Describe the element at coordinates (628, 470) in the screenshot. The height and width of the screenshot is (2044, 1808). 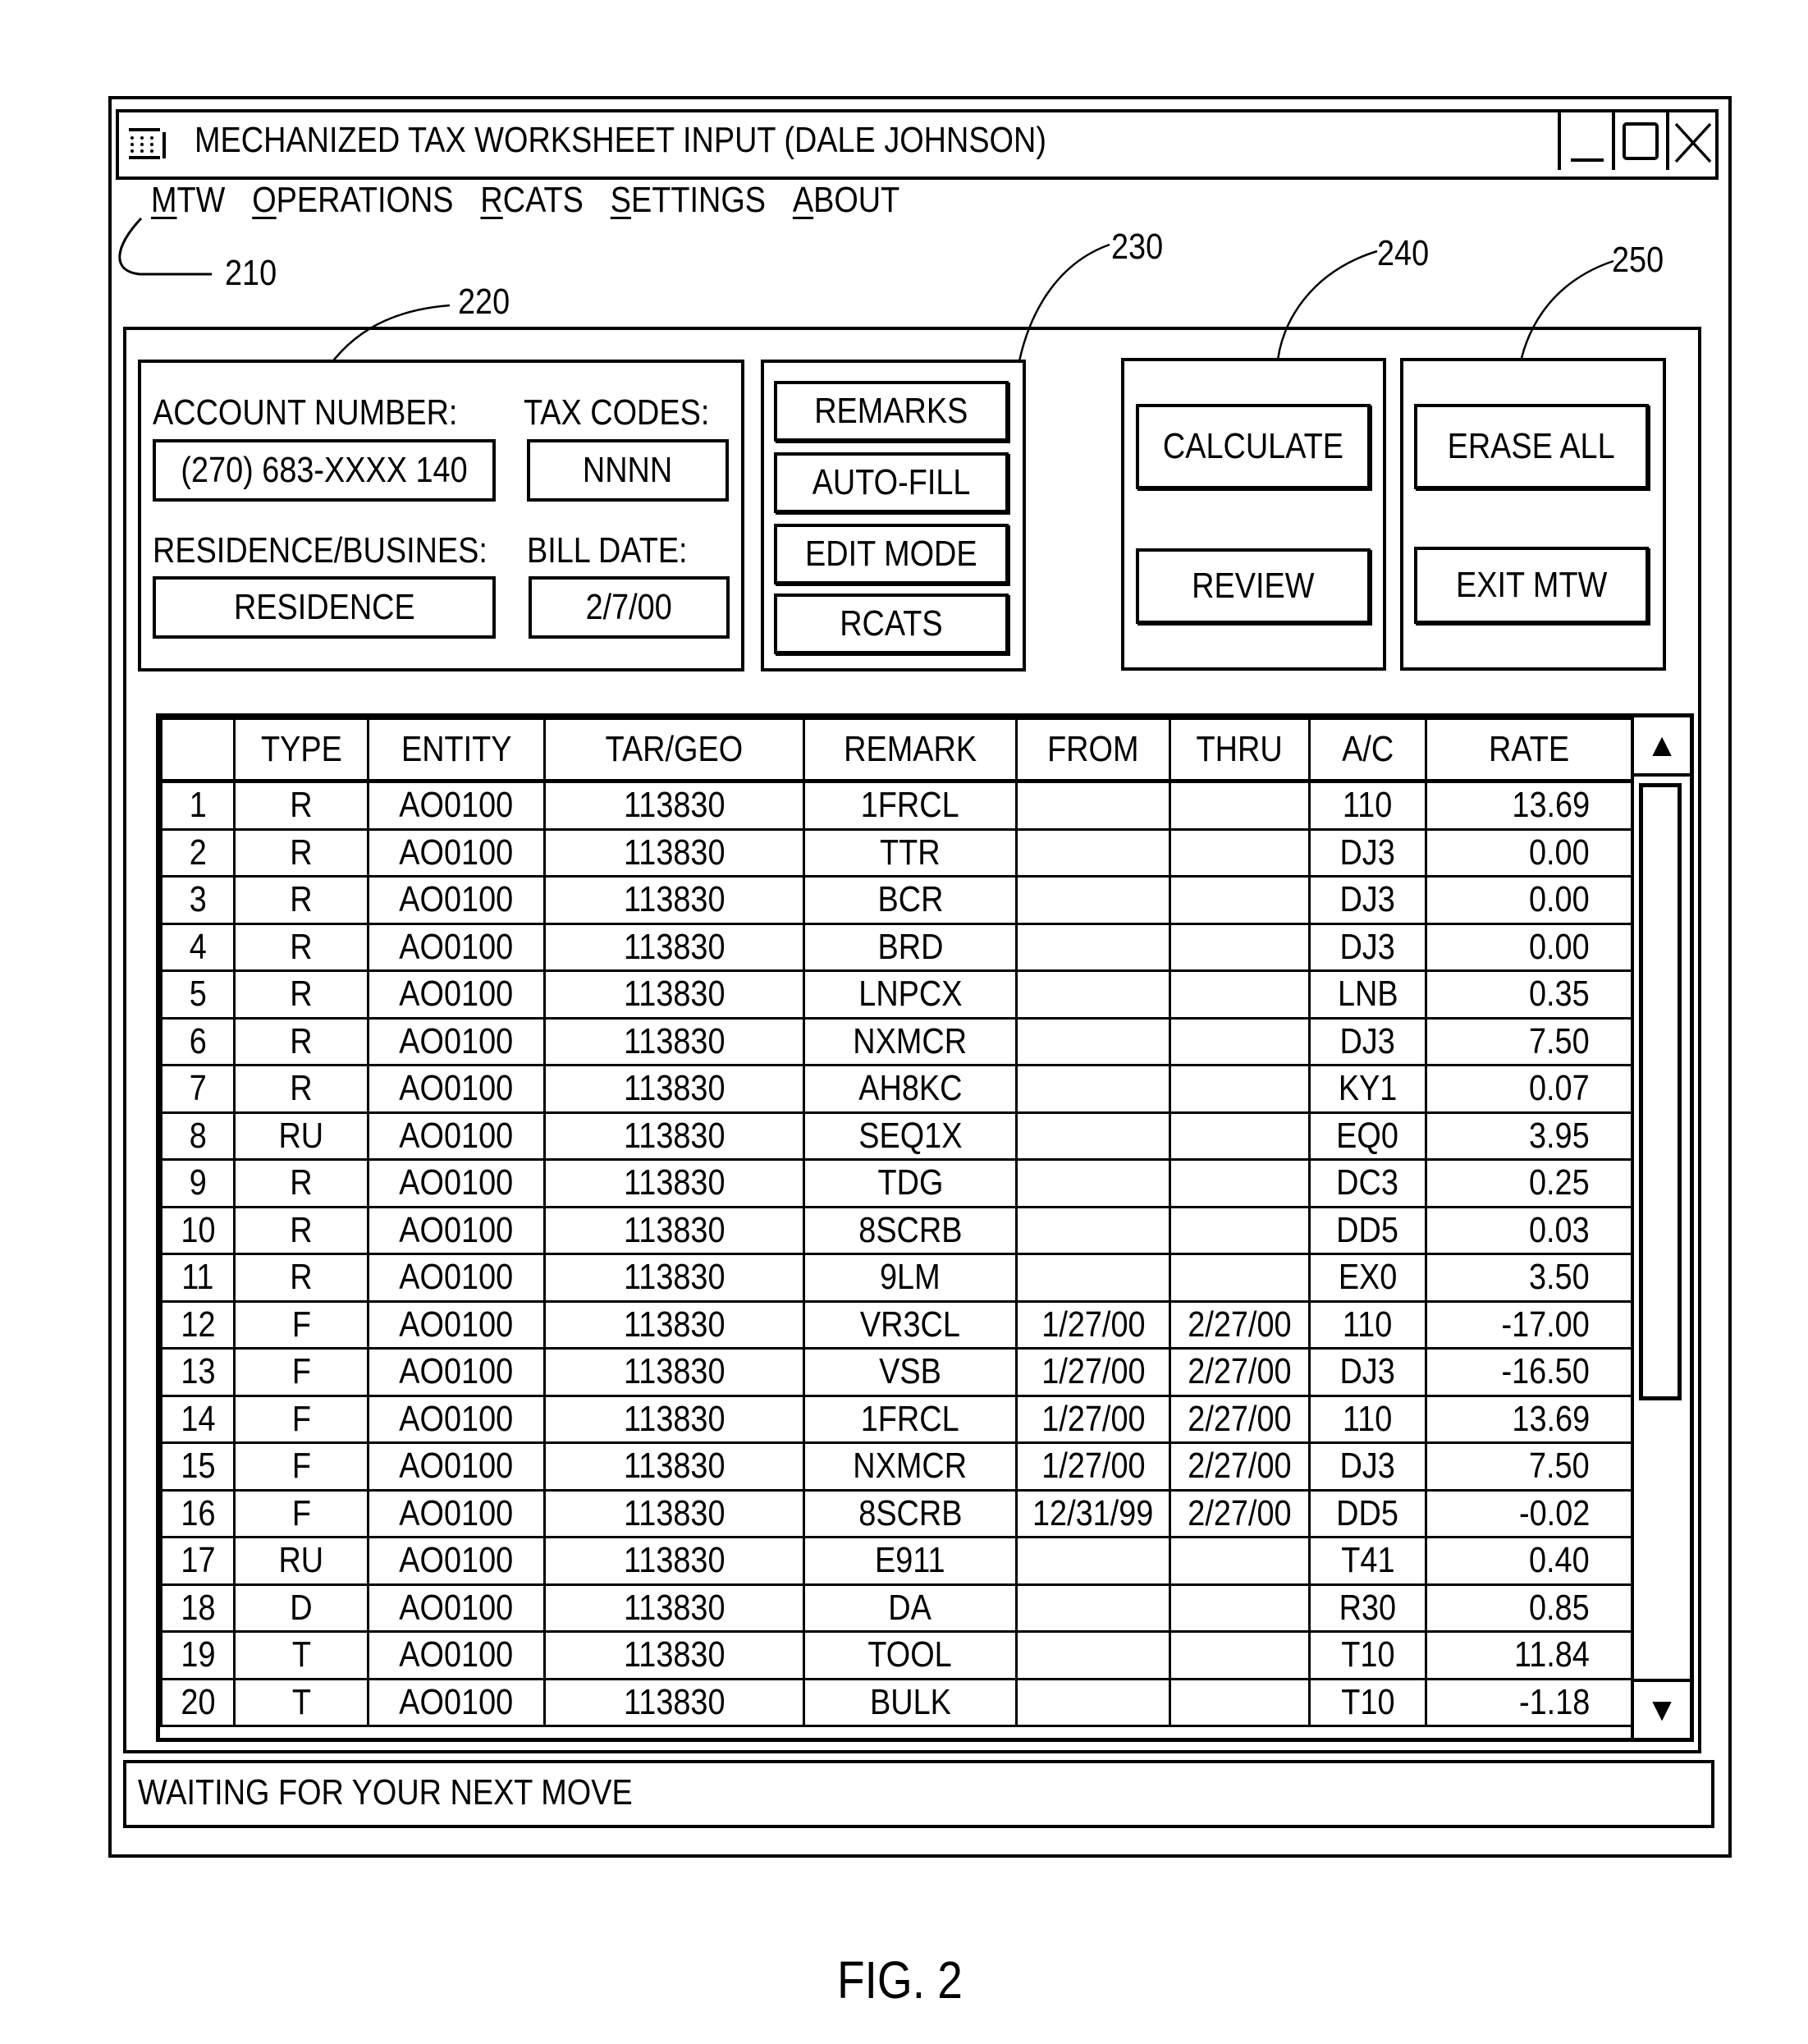
I see `tax-codes-field: NNNN` at that location.